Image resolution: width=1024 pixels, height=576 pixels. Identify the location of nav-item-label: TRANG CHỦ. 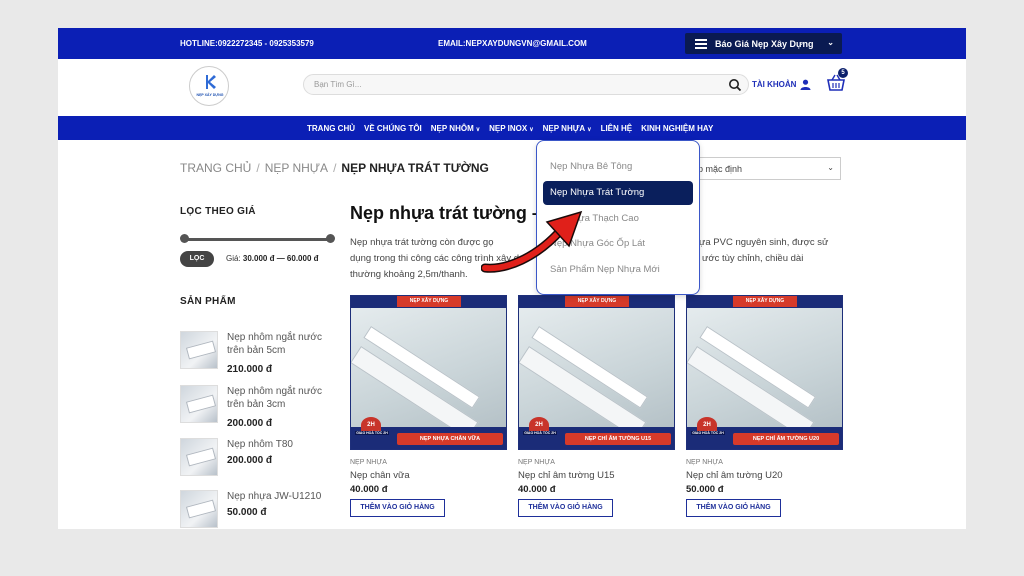
(331, 128).